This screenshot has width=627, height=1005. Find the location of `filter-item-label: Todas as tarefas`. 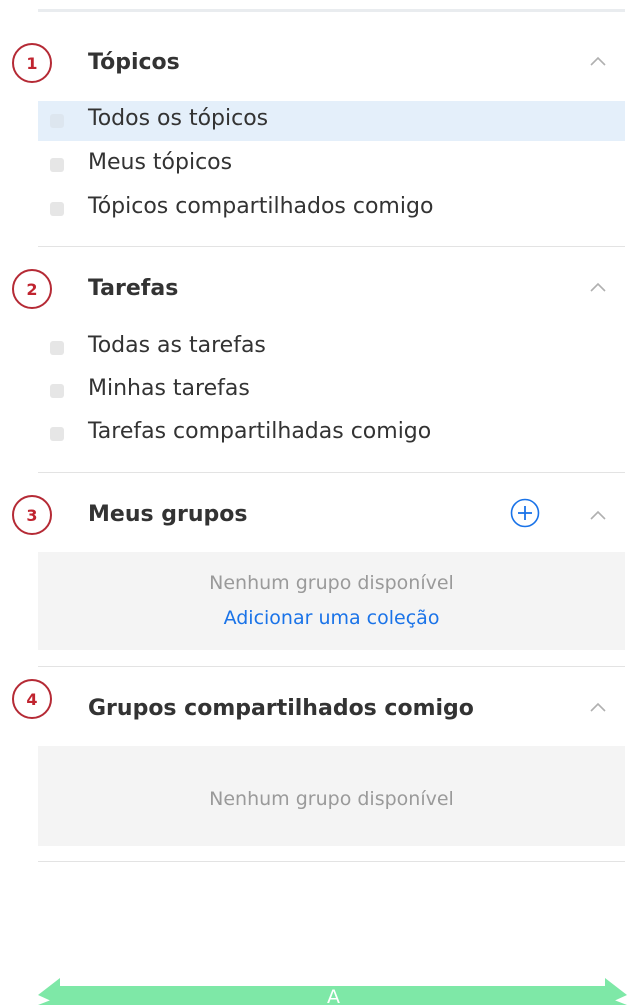

filter-item-label: Todas as tarefas is located at coordinates (177, 345).